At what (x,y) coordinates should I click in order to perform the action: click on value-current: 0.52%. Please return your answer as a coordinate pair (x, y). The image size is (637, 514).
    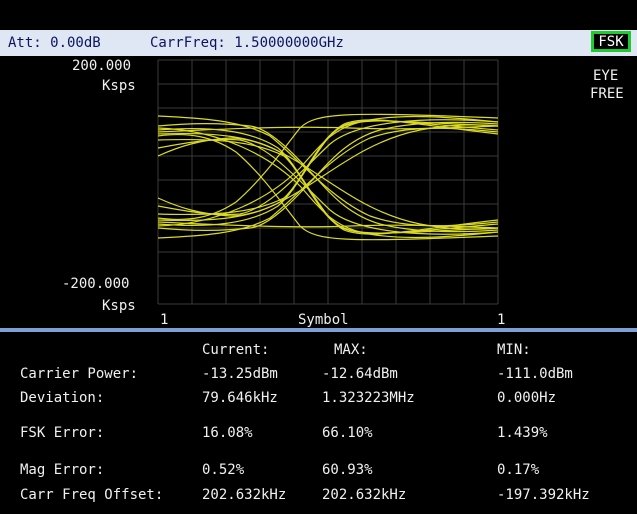
    Looking at the image, I should click on (223, 470).